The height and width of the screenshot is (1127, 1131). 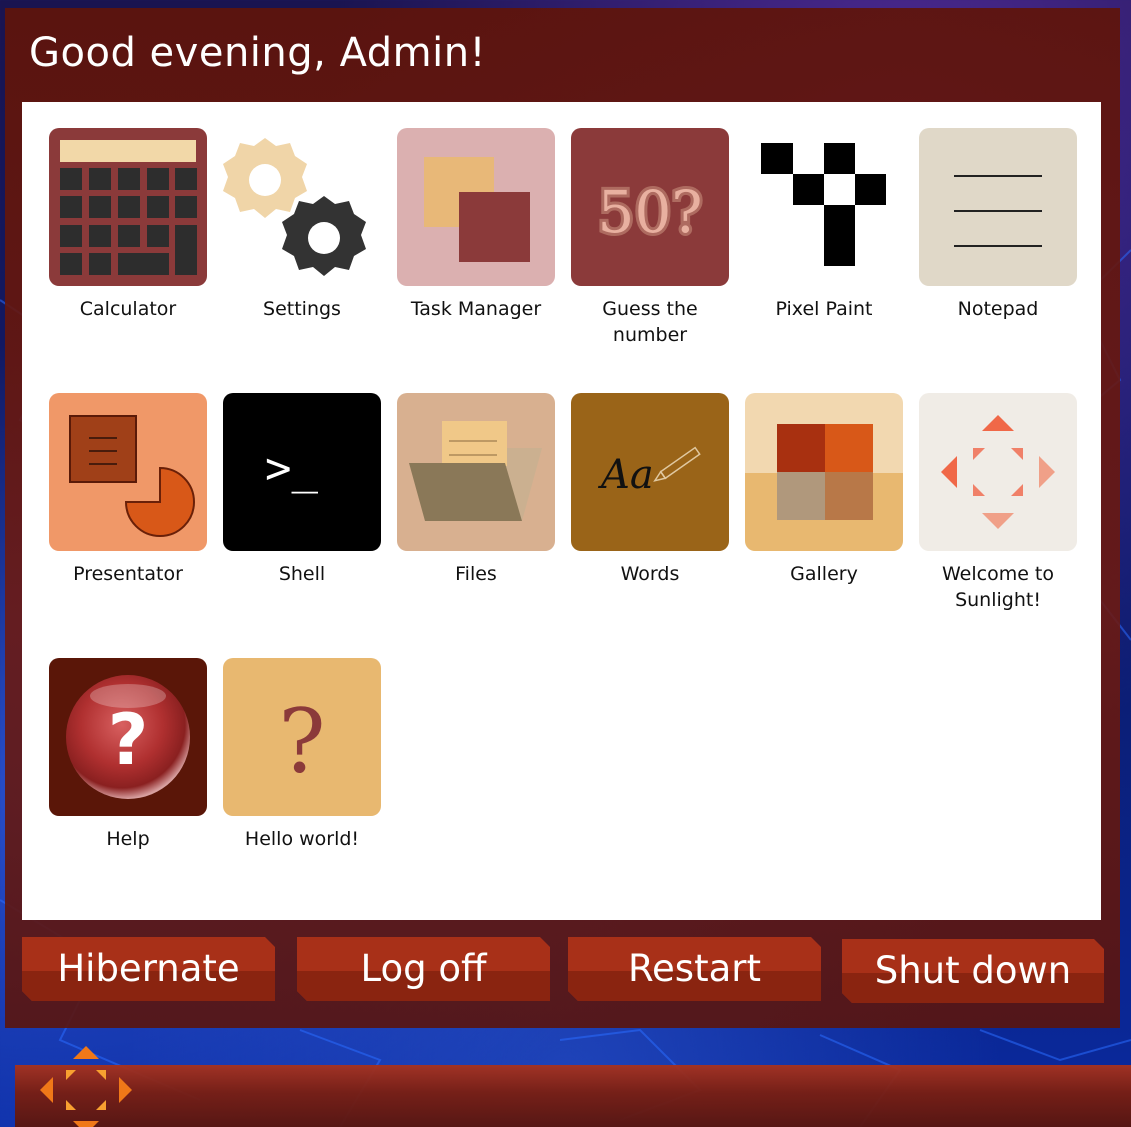 What do you see at coordinates (302, 839) in the screenshot?
I see `app-label: Hello world!` at bounding box center [302, 839].